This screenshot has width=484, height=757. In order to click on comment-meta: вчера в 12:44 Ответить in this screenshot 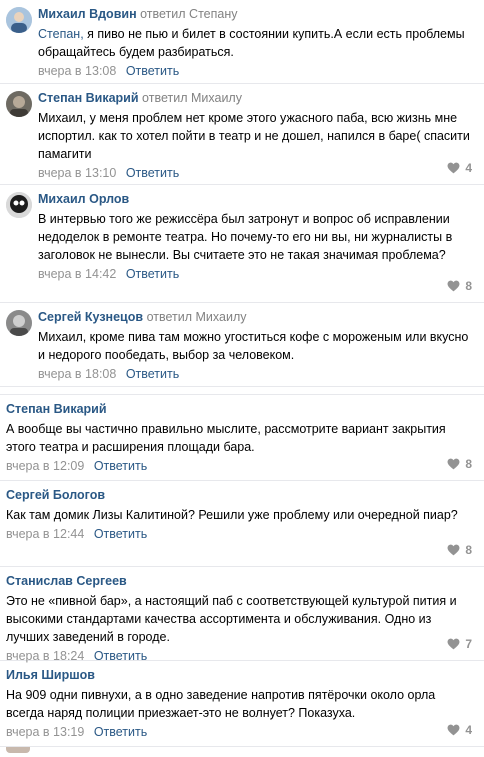, I will do `click(239, 534)`.